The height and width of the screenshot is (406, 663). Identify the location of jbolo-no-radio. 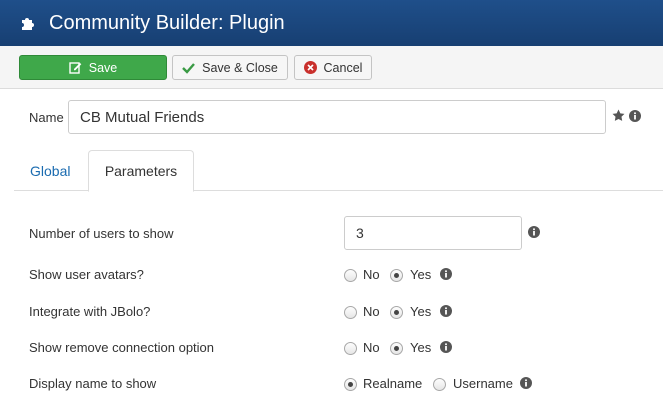
(350, 312).